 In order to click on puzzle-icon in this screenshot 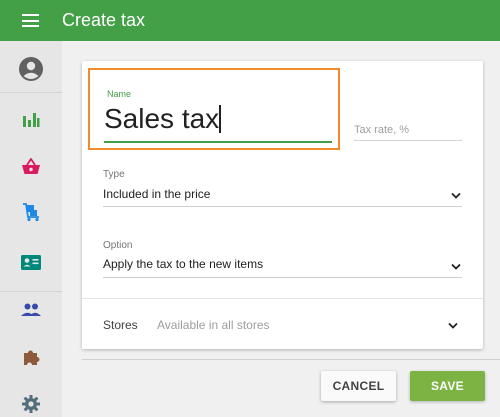, I will do `click(31, 357)`.